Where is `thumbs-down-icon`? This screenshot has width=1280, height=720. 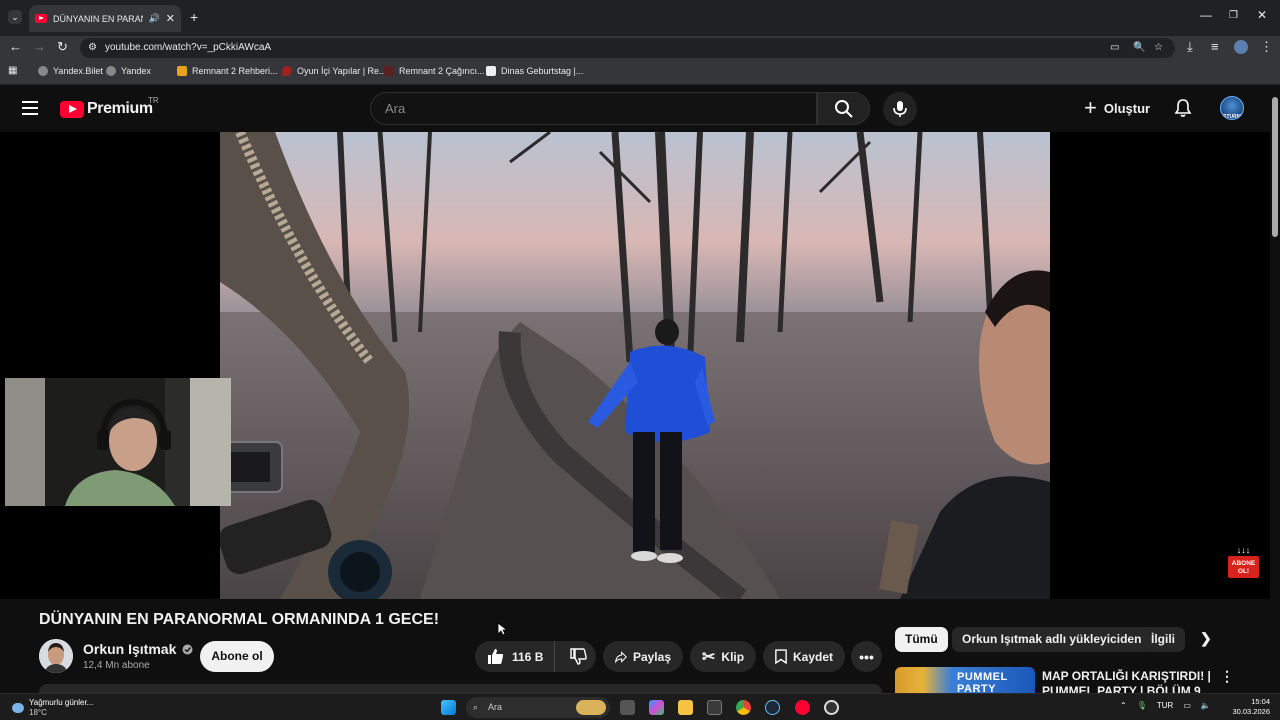
thumbs-down-icon is located at coordinates (578, 656).